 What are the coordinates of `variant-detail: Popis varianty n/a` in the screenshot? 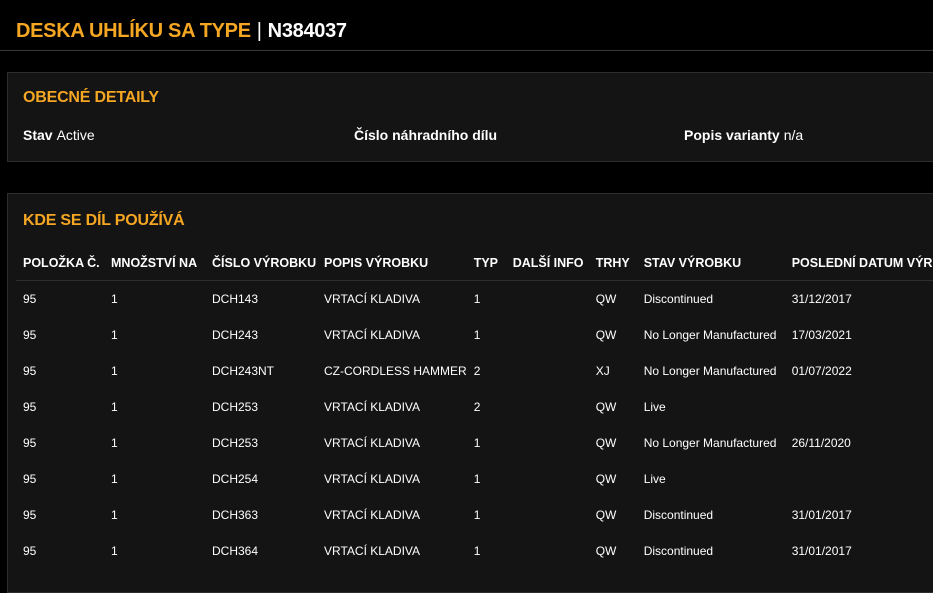 It's located at (743, 135).